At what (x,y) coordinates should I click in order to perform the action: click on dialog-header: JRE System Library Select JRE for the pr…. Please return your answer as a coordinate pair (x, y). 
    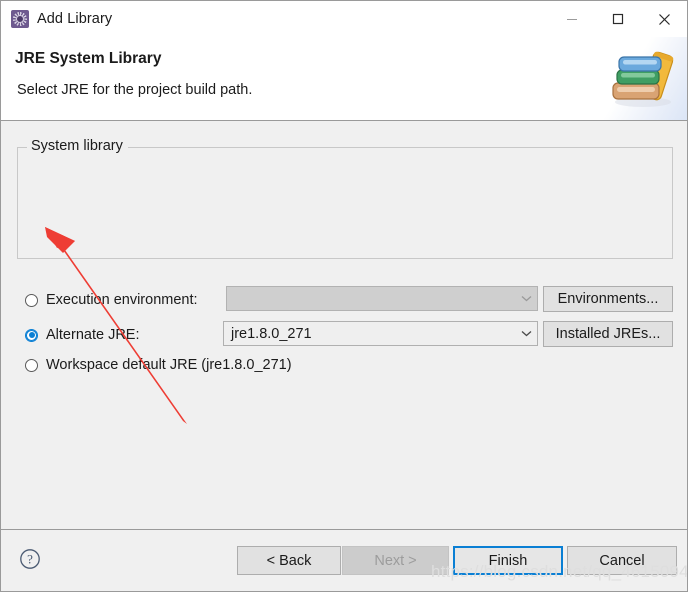
    Looking at the image, I should click on (344, 79).